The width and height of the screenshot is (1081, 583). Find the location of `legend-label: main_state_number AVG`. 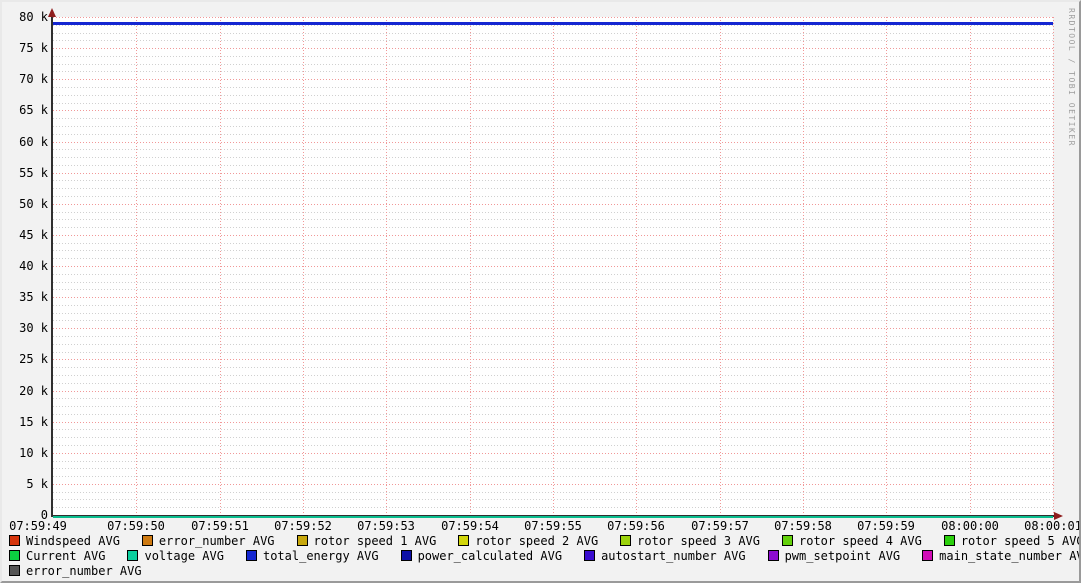

legend-label: main_state_number AVG is located at coordinates (1010, 555).